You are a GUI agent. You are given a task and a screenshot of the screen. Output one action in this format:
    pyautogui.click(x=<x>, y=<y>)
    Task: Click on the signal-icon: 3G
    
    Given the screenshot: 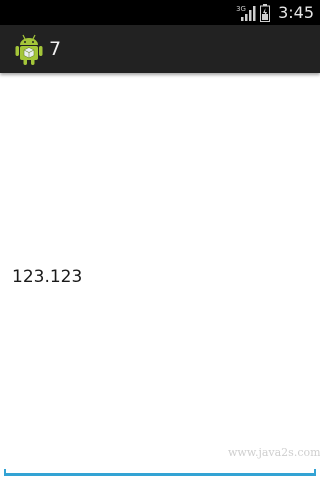 What is the action you would take?
    pyautogui.click(x=246, y=12)
    